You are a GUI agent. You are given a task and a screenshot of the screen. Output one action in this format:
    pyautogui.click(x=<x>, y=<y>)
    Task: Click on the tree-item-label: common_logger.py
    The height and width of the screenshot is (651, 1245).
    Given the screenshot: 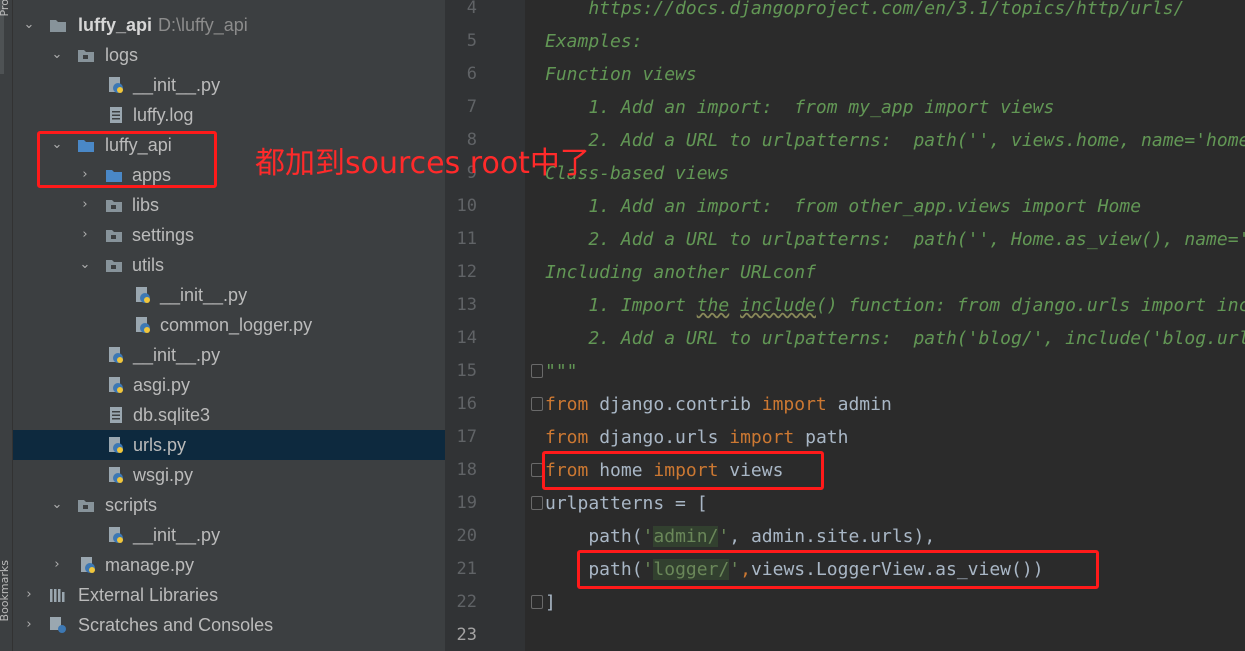 What is the action you would take?
    pyautogui.click(x=236, y=325)
    